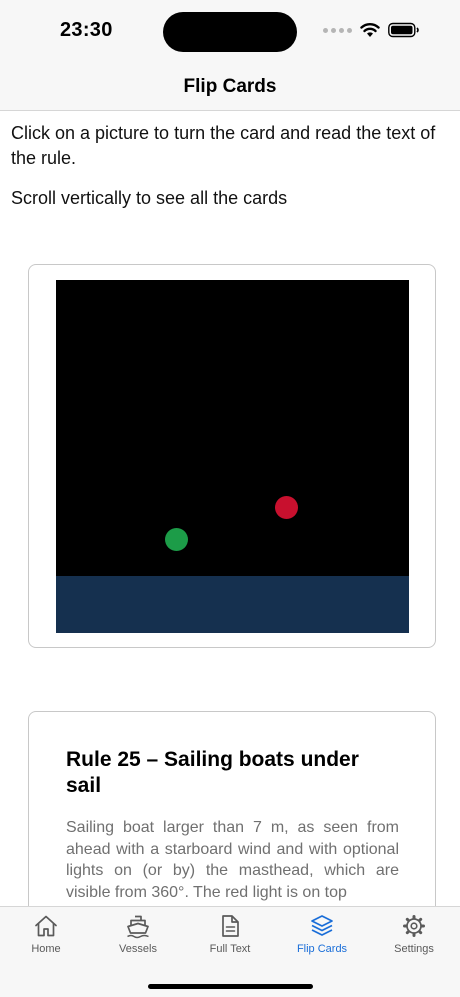 This screenshot has height=997, width=460. I want to click on cellular-signal-icon, so click(337, 30).